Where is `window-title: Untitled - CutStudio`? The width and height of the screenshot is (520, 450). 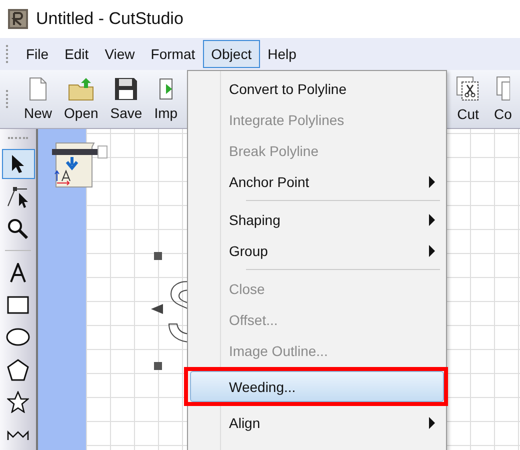 window-title: Untitled - CutStudio is located at coordinates (110, 19).